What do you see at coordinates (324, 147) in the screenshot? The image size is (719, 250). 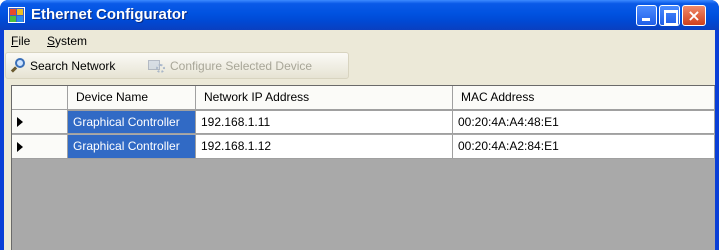 I see `ip-address-cell: 192.168.1.12` at bounding box center [324, 147].